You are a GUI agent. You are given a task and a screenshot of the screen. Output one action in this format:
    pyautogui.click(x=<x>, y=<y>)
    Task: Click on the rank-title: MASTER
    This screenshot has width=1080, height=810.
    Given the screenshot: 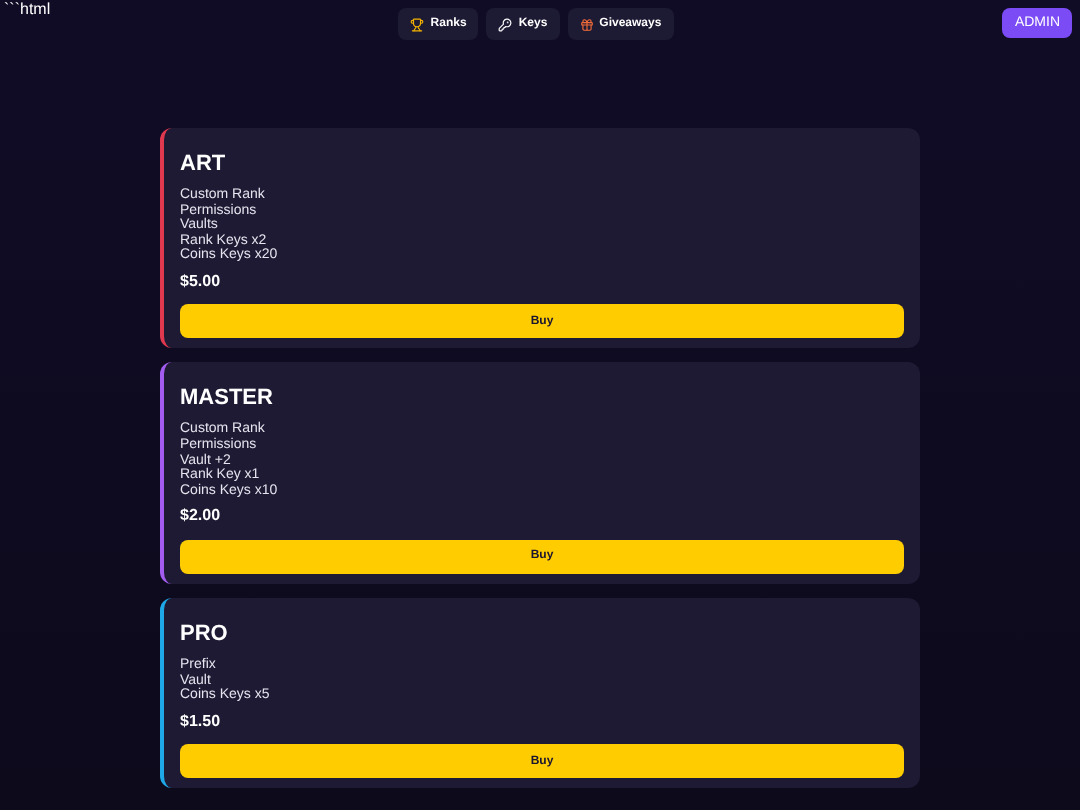 What is the action you would take?
    pyautogui.click(x=227, y=398)
    